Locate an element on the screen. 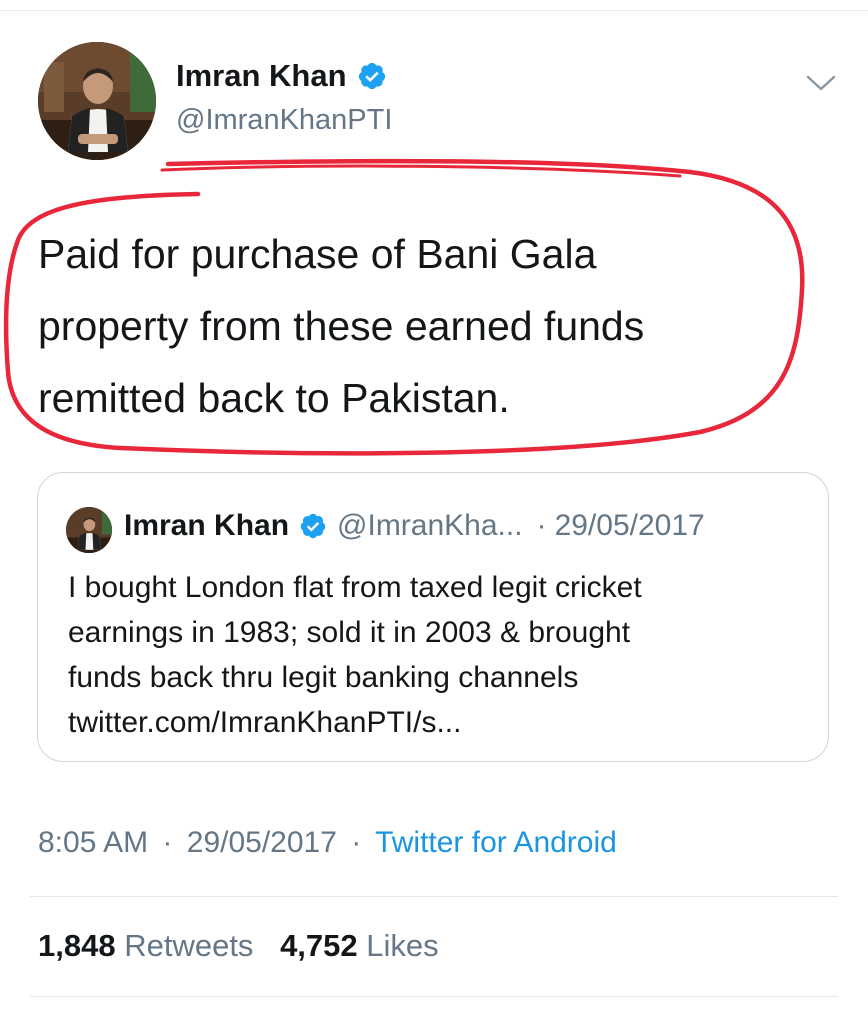  author-avatar is located at coordinates (97, 101).